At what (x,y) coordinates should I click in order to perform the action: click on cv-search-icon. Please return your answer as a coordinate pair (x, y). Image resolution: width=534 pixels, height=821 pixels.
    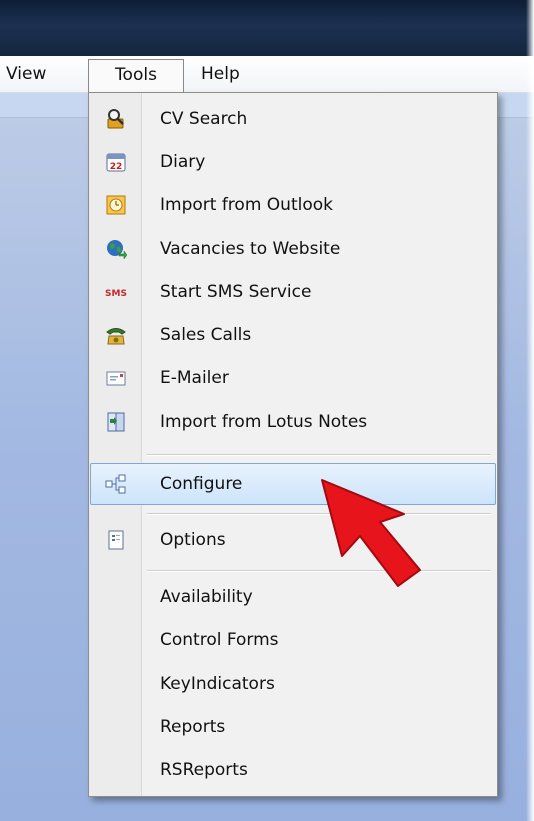
    Looking at the image, I should click on (116, 119).